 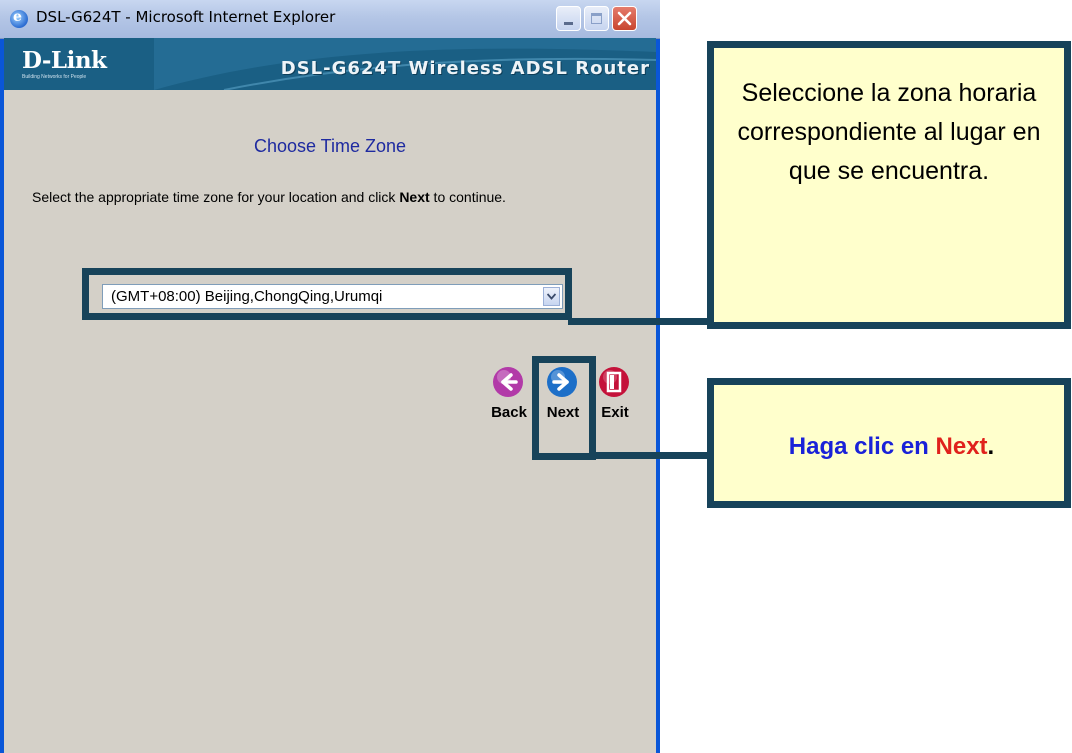 I want to click on exit-button: Exit, so click(x=615, y=401).